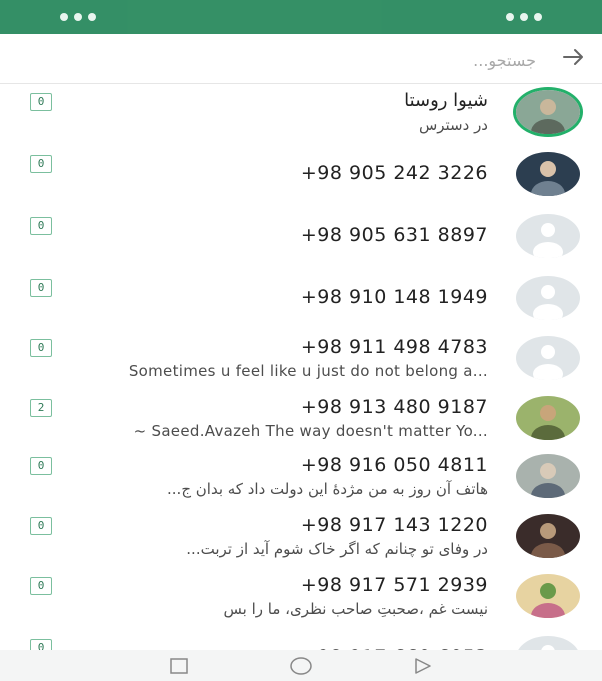 The image size is (602, 681). Describe the element at coordinates (446, 100) in the screenshot. I see `contact-name: شیوا روستا` at that location.